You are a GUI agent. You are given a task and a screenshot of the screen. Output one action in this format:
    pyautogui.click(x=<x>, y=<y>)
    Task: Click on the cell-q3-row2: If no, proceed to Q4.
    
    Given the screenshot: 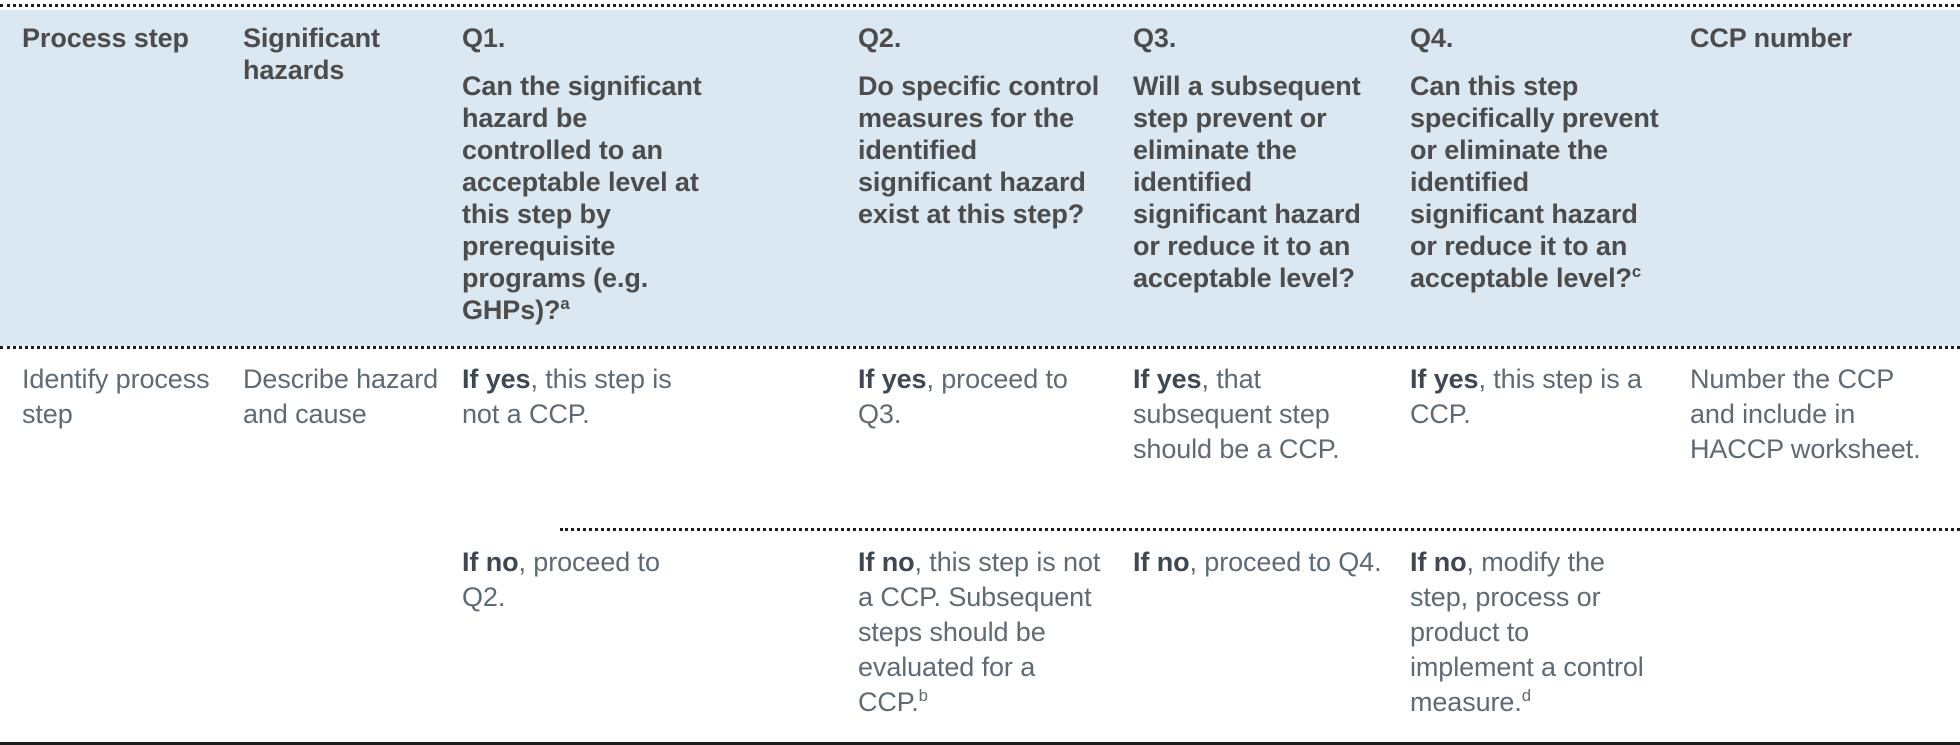 What is the action you would take?
    pyautogui.click(x=1260, y=562)
    